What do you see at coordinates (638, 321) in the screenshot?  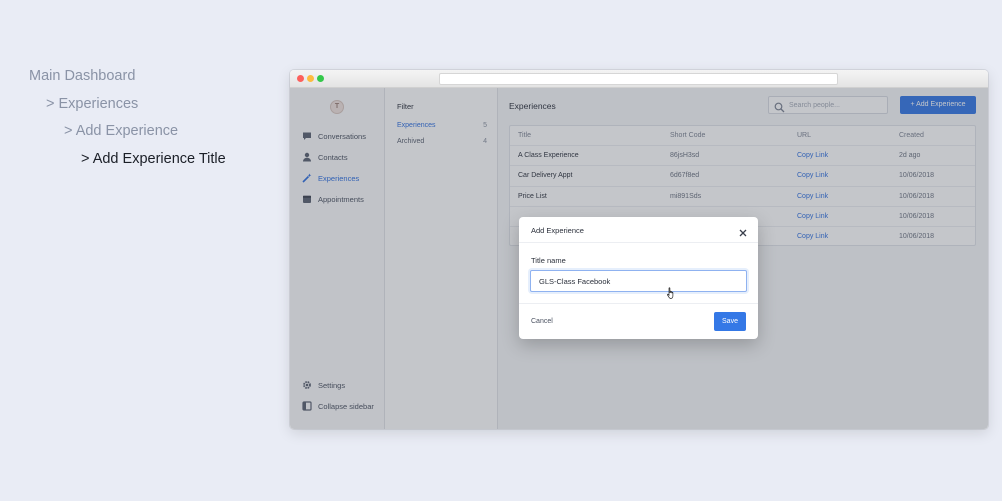 I see `modal-footer: Cancel Save` at bounding box center [638, 321].